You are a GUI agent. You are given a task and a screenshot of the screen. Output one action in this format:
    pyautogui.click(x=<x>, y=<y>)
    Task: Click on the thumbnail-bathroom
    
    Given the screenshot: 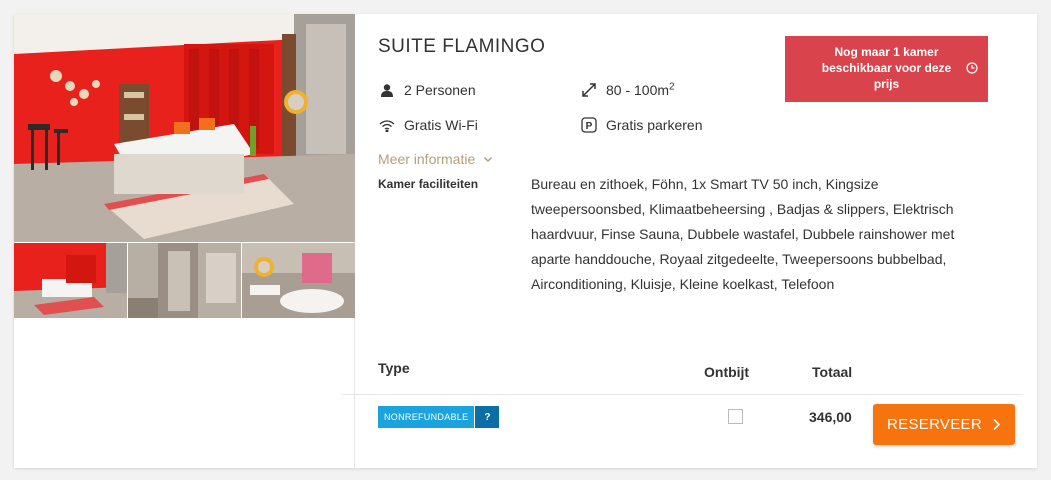 What is the action you would take?
    pyautogui.click(x=298, y=280)
    